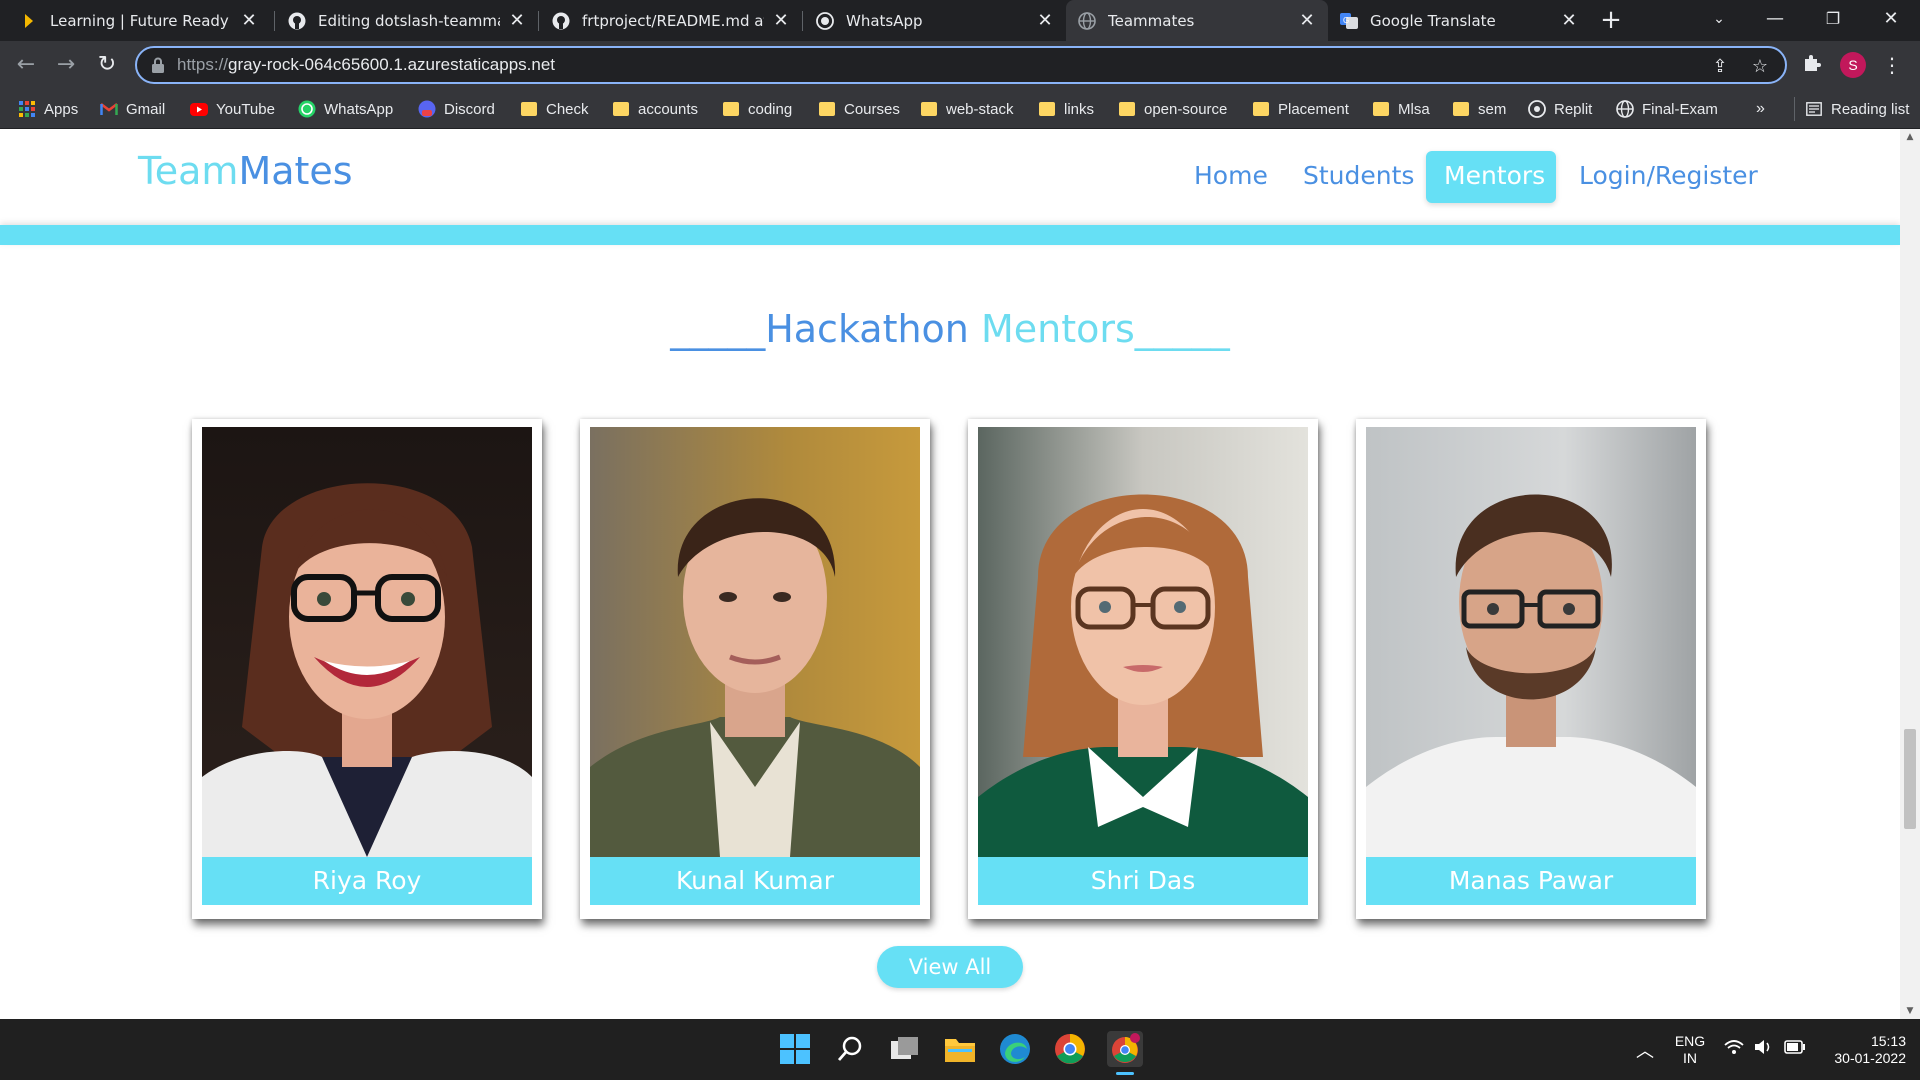  I want to click on bookmark-folder-mlsa: Mlsa, so click(1401, 109).